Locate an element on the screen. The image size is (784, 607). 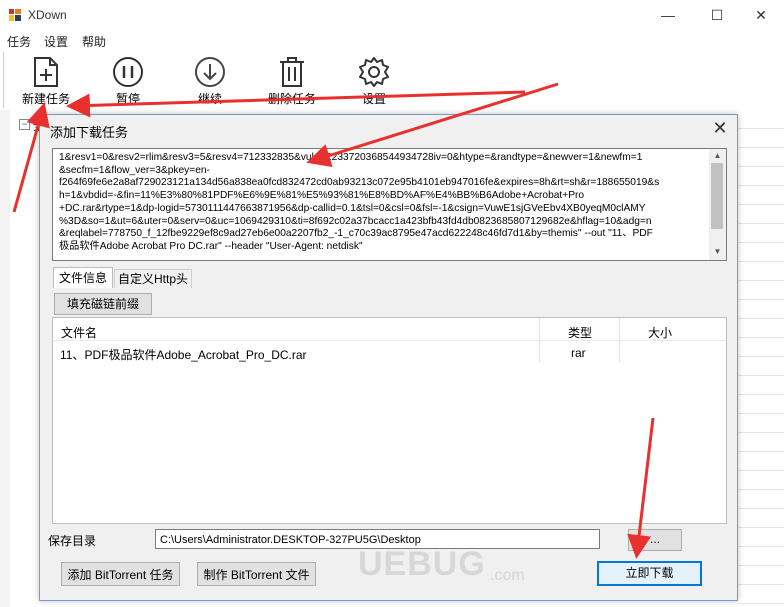
make-bittorrent-file-button: 制作 BitTorrent 文件 is located at coordinates (256, 574).